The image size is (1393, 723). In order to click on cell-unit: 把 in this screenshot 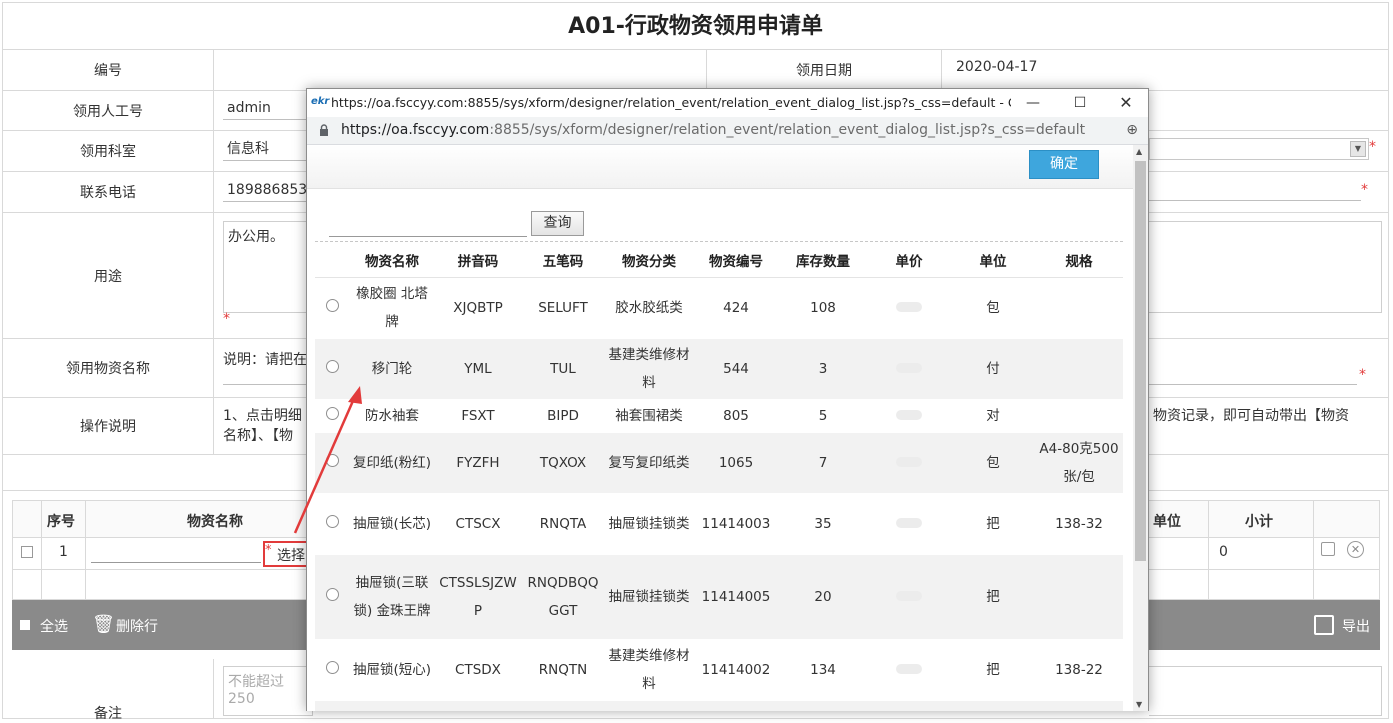, I will do `click(993, 524)`.